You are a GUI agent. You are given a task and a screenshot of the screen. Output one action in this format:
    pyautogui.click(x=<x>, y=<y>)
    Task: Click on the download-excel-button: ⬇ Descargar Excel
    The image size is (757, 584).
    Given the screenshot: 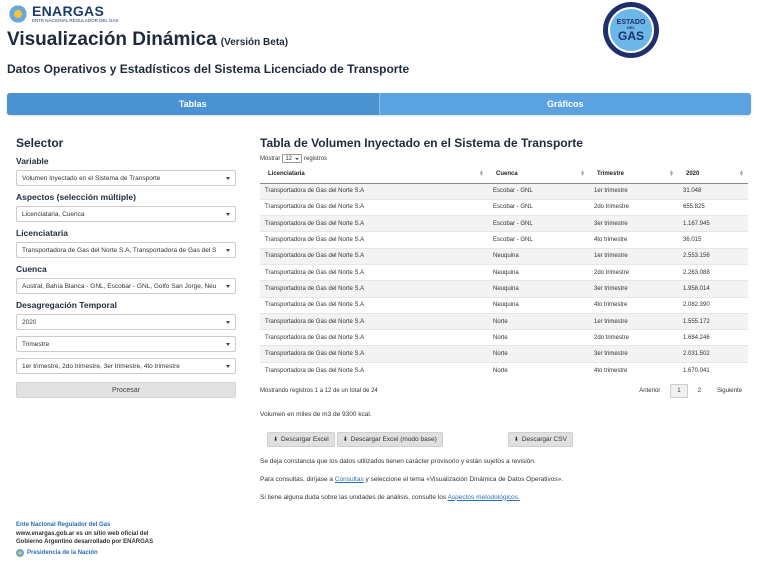 What is the action you would take?
    pyautogui.click(x=301, y=439)
    